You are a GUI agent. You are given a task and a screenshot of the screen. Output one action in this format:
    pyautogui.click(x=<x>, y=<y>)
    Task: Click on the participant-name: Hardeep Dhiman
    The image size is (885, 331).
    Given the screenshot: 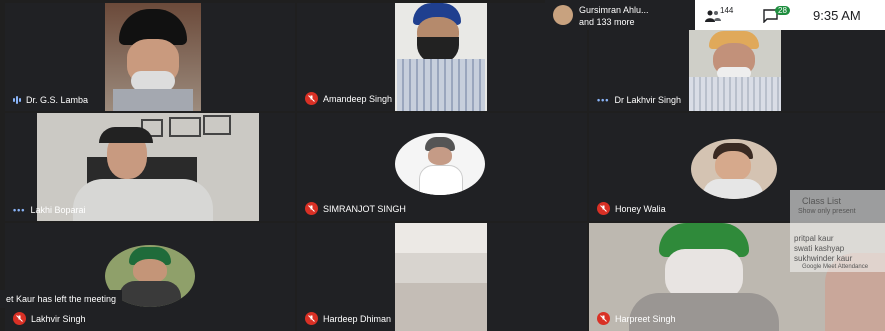 What is the action you would take?
    pyautogui.click(x=348, y=318)
    